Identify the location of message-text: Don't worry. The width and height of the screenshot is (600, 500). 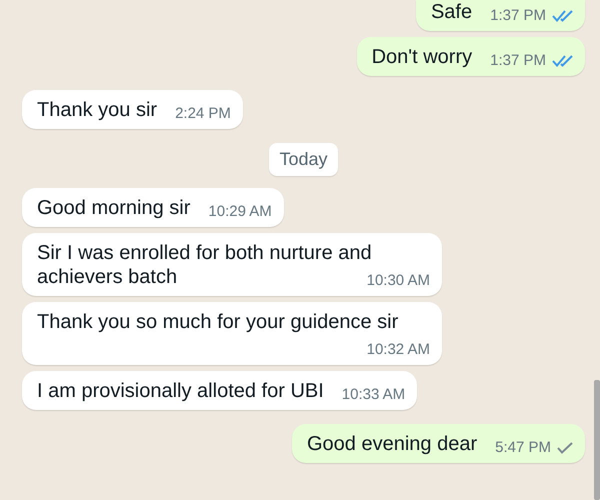
(422, 57).